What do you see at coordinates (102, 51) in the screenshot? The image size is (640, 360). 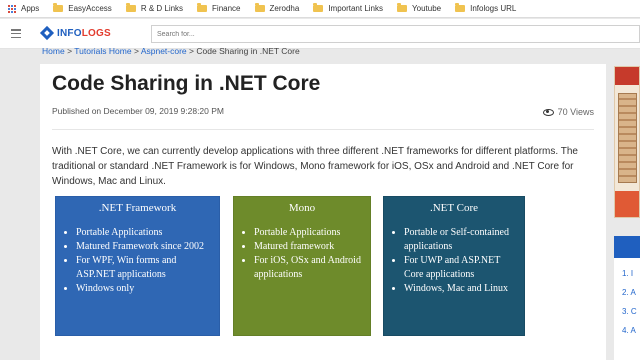 I see `breadcrumb-tutorials-link: Tutorials Home` at bounding box center [102, 51].